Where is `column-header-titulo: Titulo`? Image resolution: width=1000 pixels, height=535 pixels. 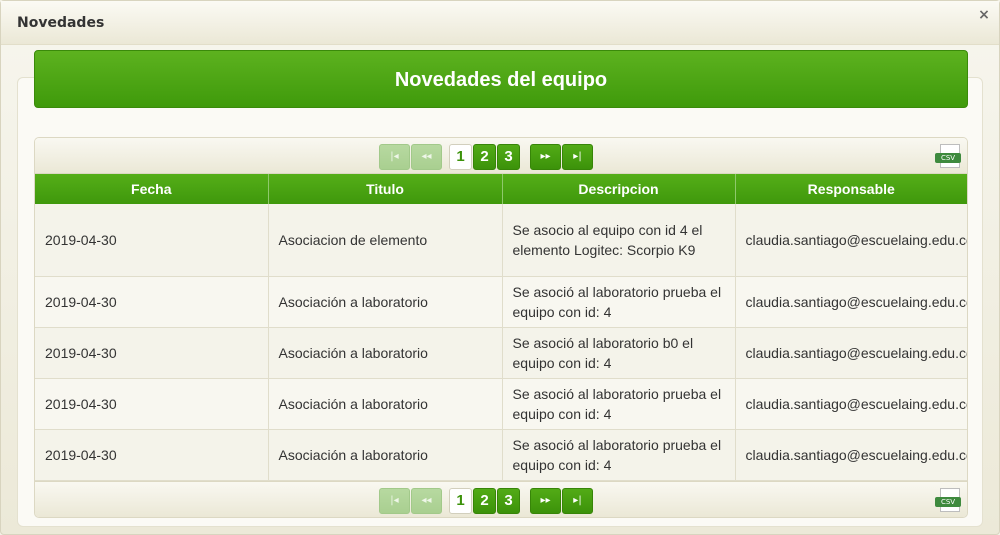
column-header-titulo: Titulo is located at coordinates (385, 189).